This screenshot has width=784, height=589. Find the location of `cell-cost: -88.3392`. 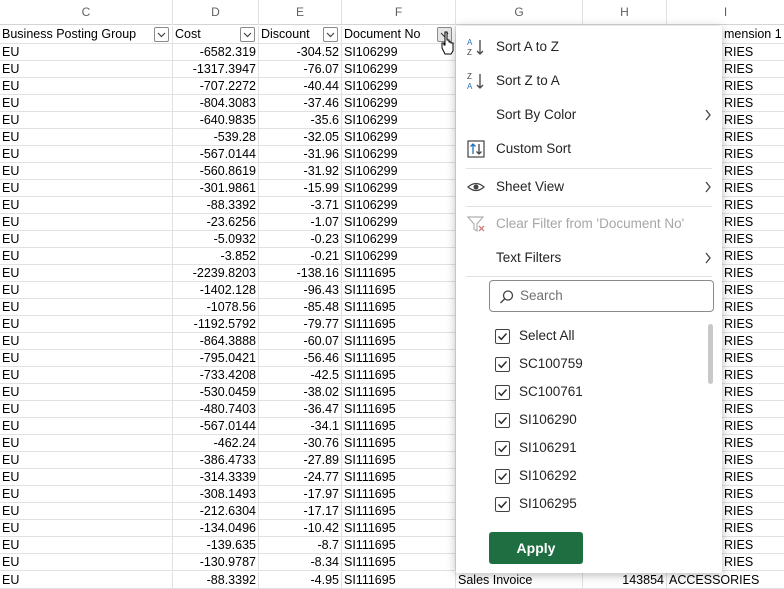

cell-cost: -88.3392 is located at coordinates (216, 205).